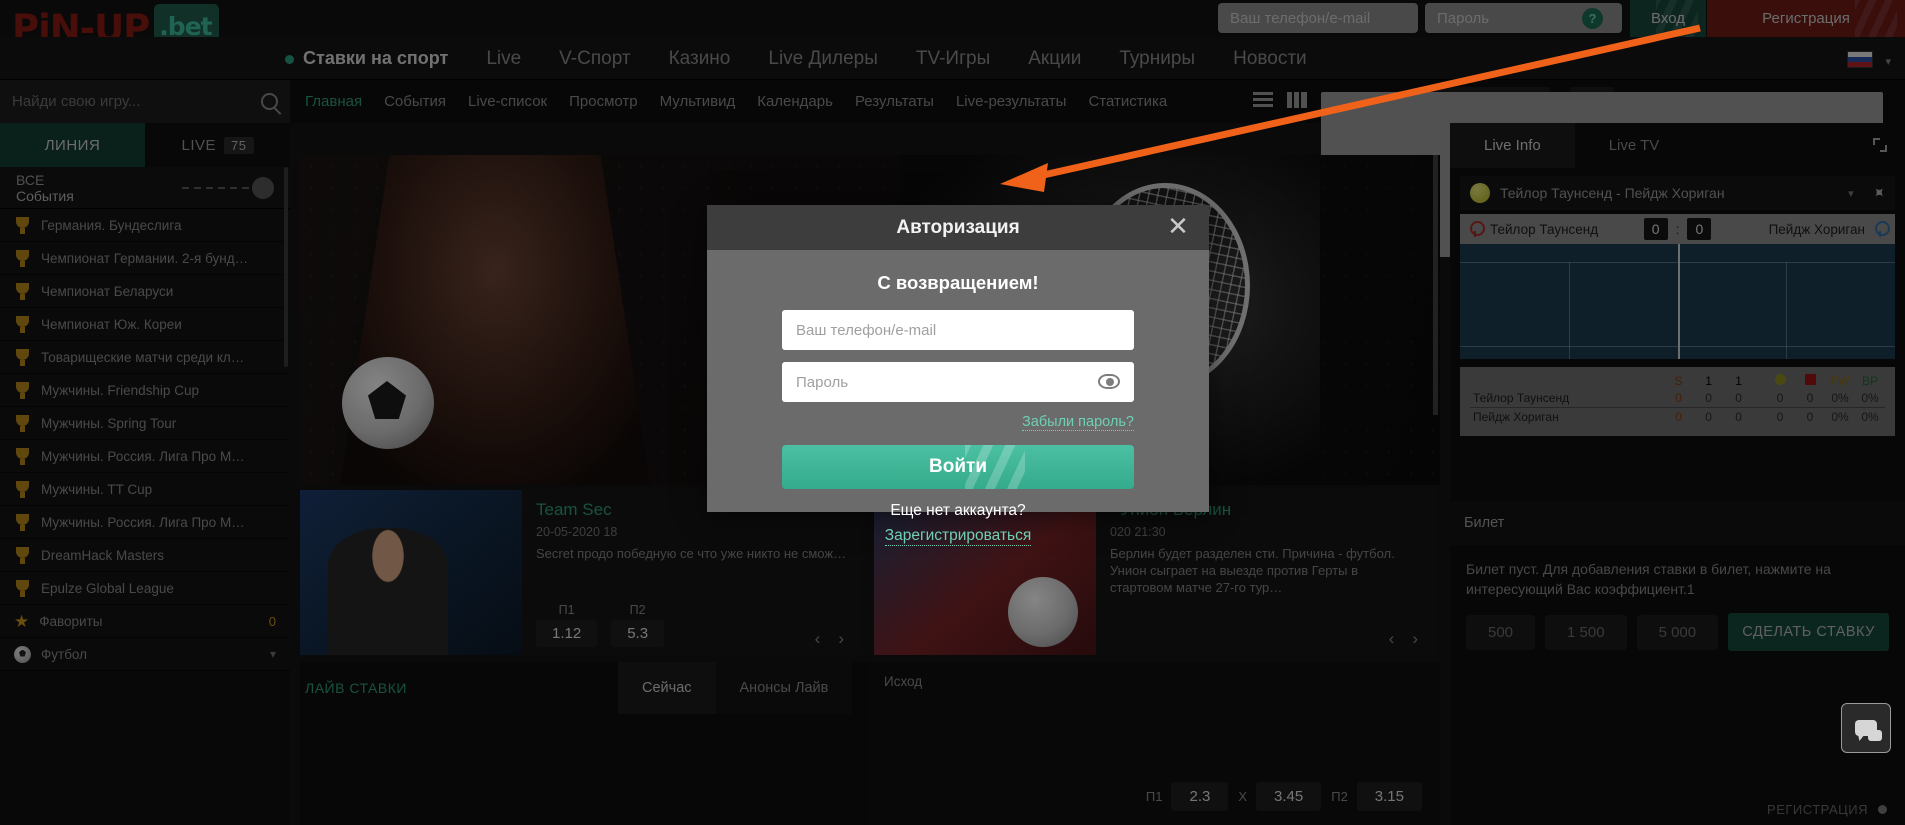 This screenshot has height=825, width=1905. I want to click on trophy-icon, so click(22, 390).